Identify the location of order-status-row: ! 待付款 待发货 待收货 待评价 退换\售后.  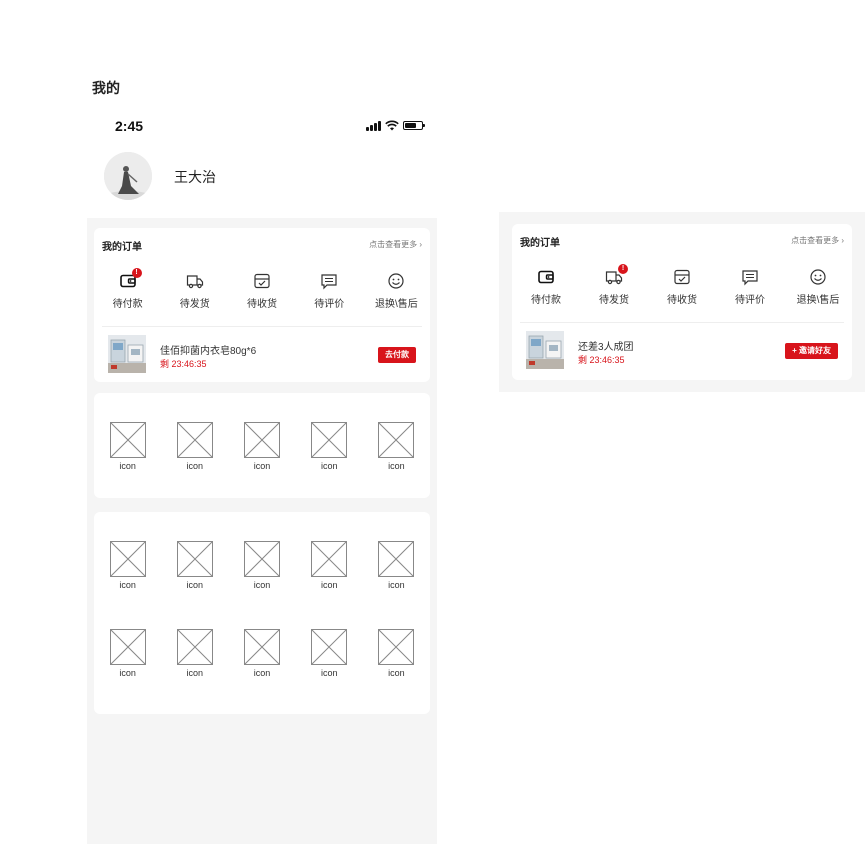
(262, 290).